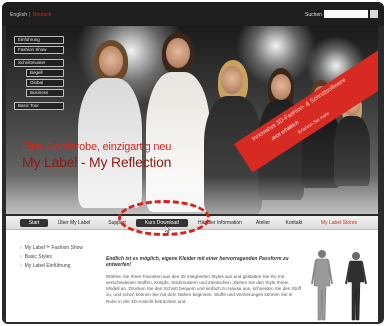  Describe the element at coordinates (45, 93) in the screenshot. I see `menu-item-business: Business` at that location.